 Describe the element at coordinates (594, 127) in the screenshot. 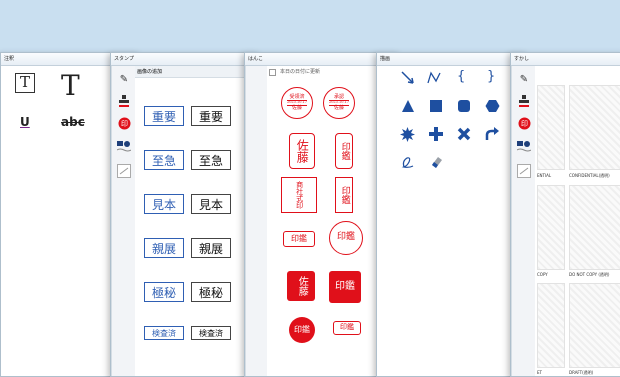

I see `watermark-confidential-transparent` at that location.